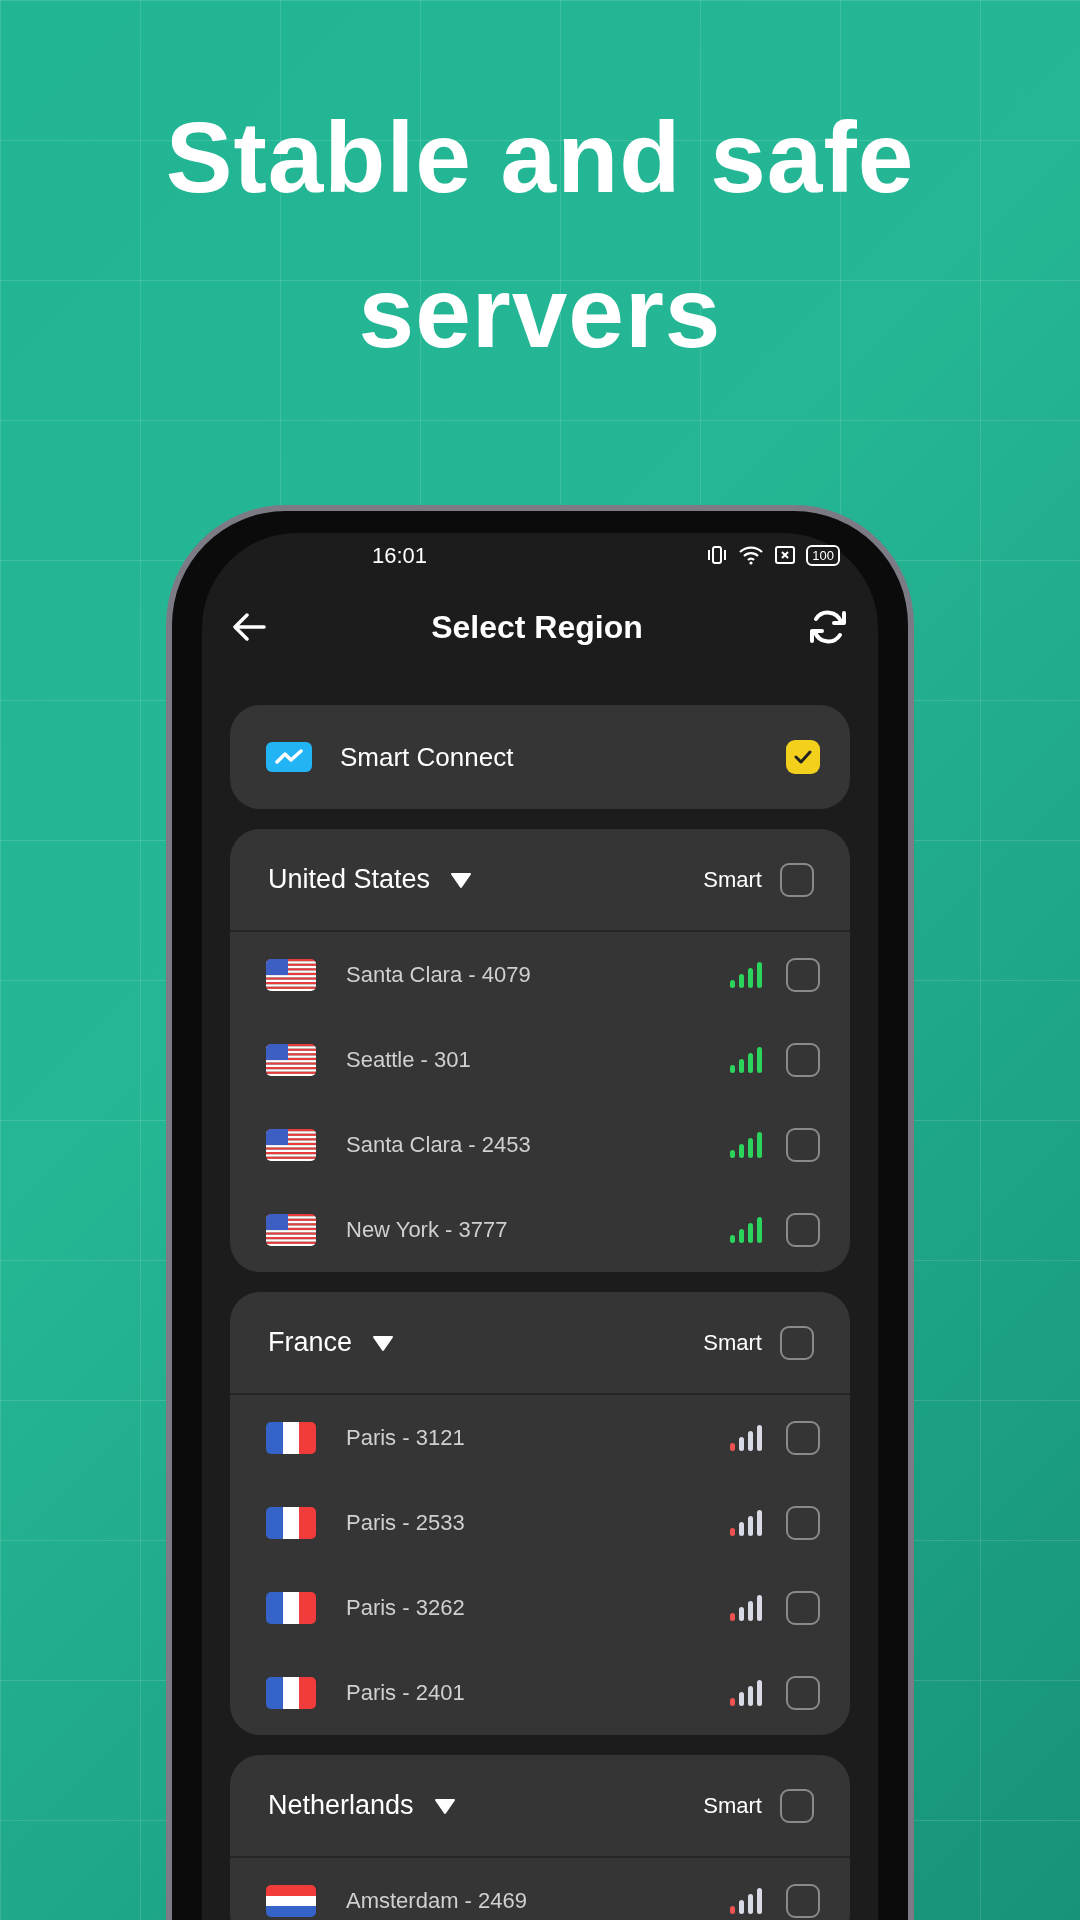  Describe the element at coordinates (540, 1522) in the screenshot. I see `server-row: Paris - 2533` at that location.